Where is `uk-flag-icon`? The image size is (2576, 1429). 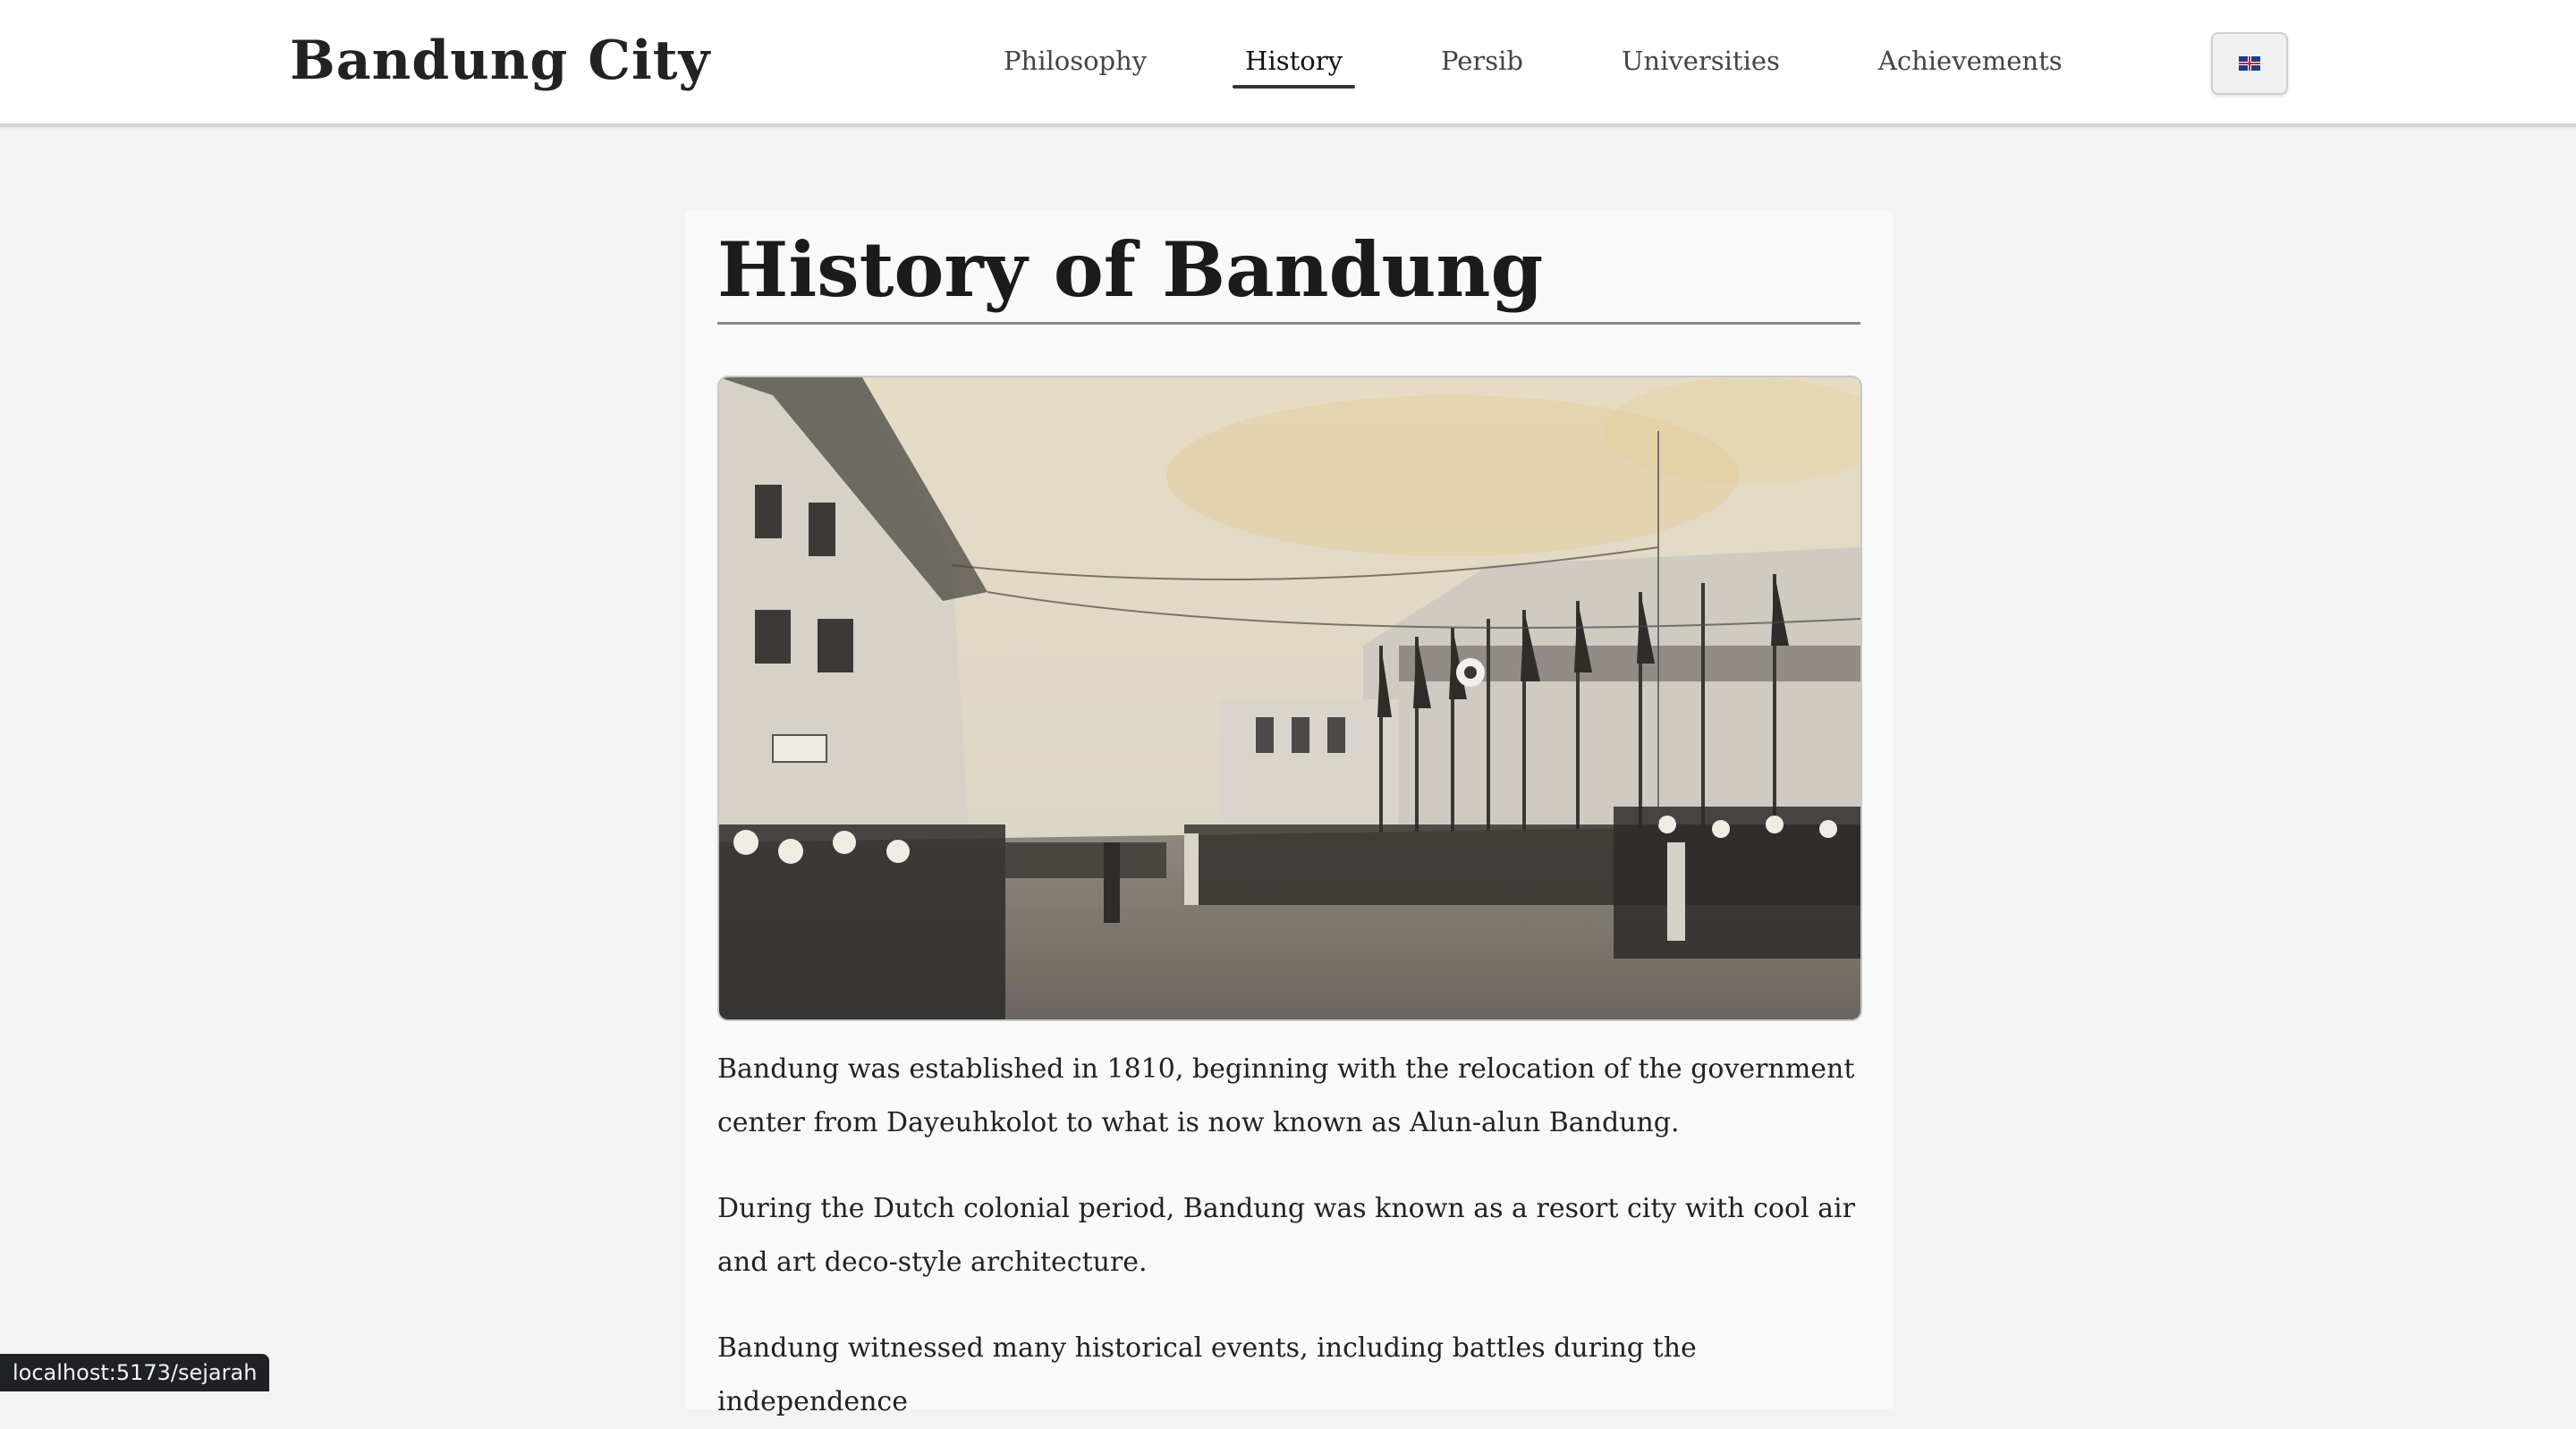
uk-flag-icon is located at coordinates (2249, 63).